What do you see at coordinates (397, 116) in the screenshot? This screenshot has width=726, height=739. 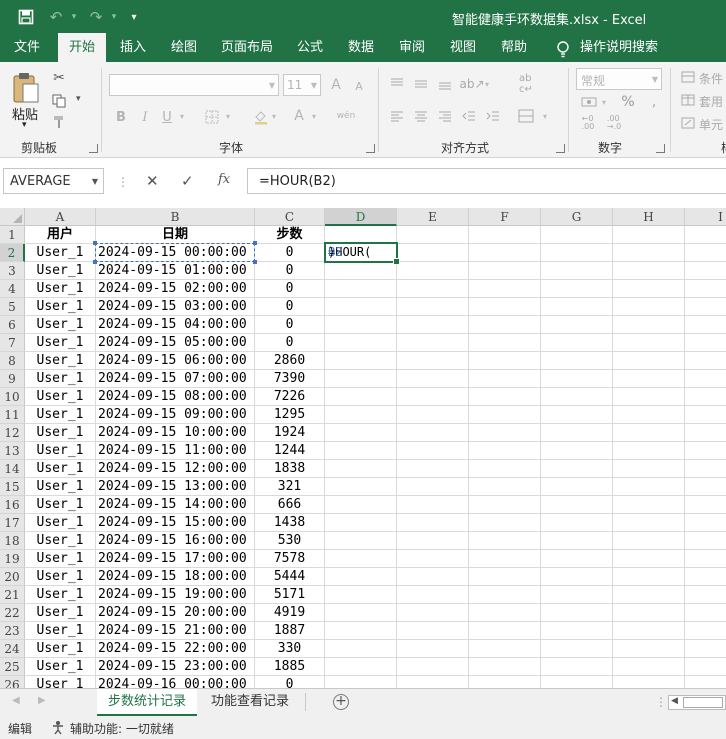 I see `align-left-icon` at bounding box center [397, 116].